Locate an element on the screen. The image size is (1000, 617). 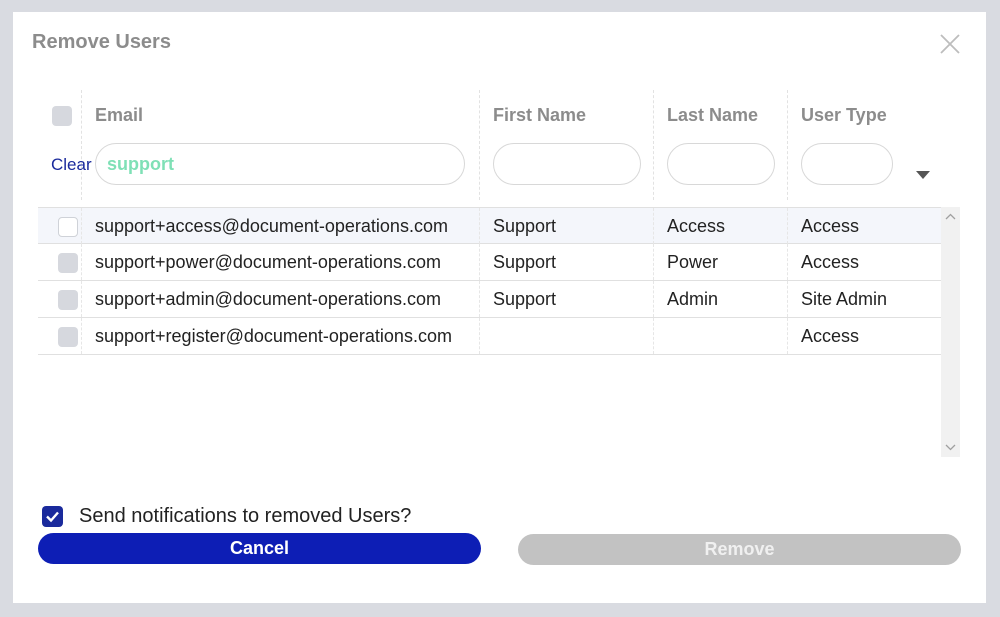
first-name-header: First Name is located at coordinates (539, 115).